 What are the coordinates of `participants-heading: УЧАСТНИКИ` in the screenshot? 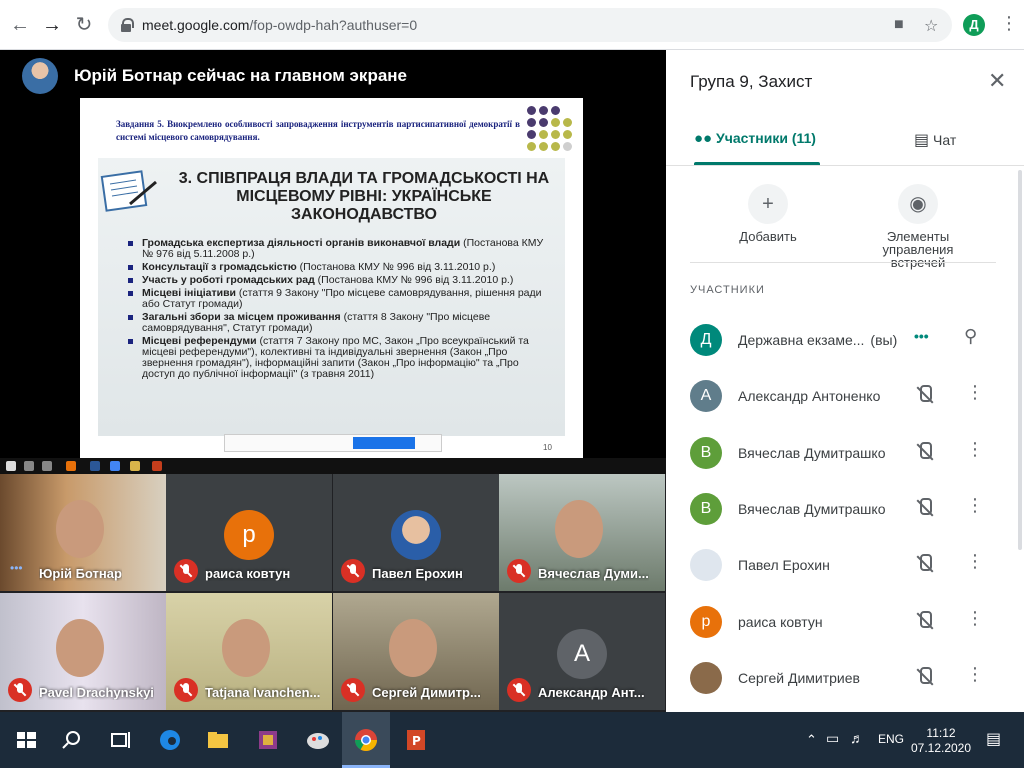 It's located at (727, 290).